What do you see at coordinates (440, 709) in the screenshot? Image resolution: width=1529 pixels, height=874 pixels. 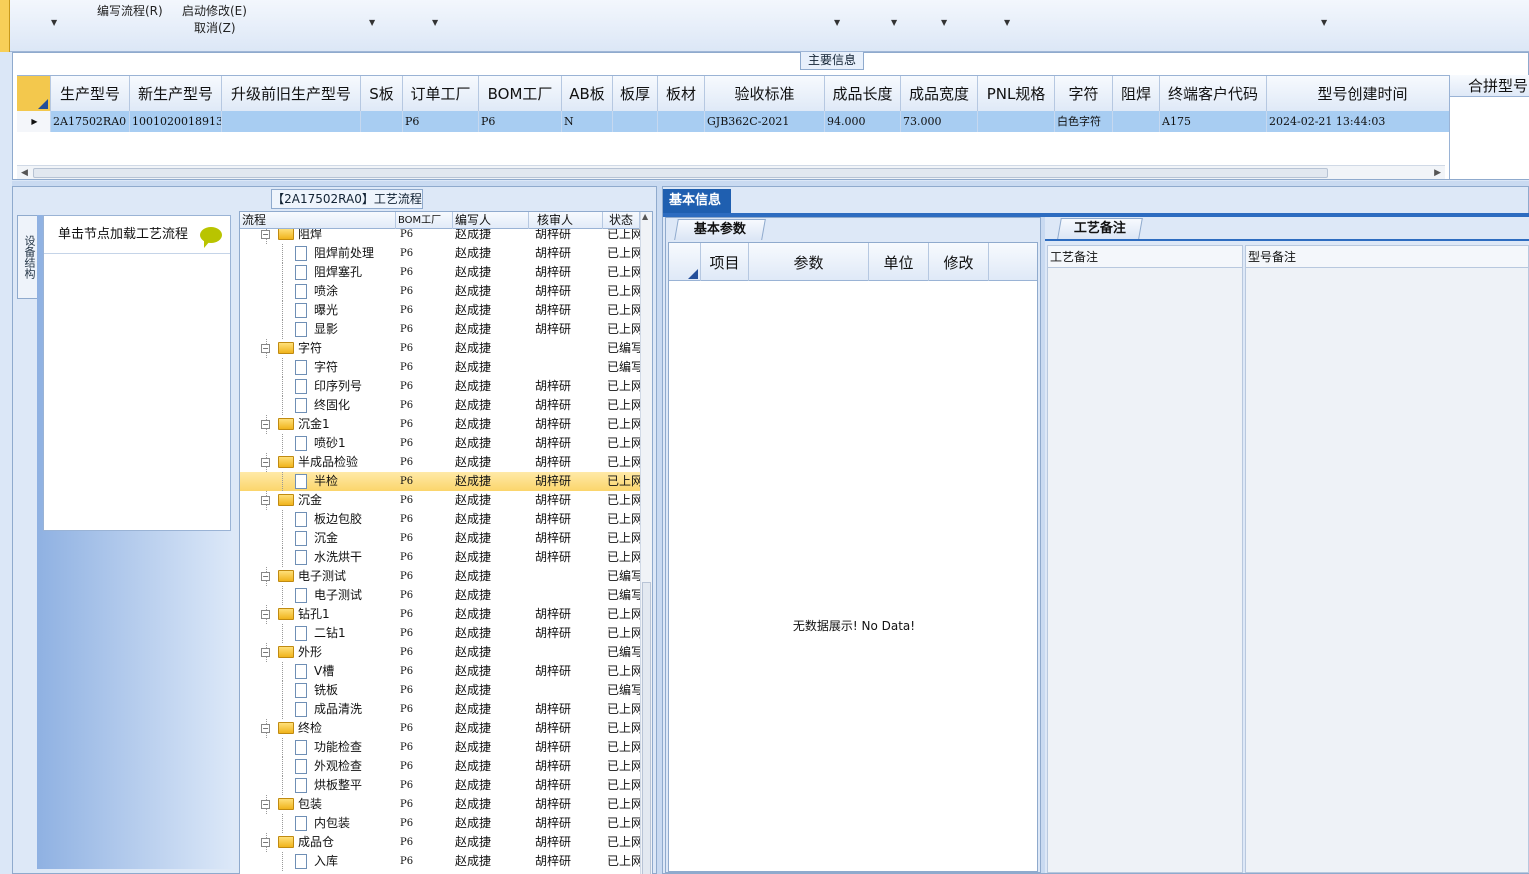 I see `tree-row: 成品清洗 P6 赵成捷 胡梓研 已上网` at bounding box center [440, 709].